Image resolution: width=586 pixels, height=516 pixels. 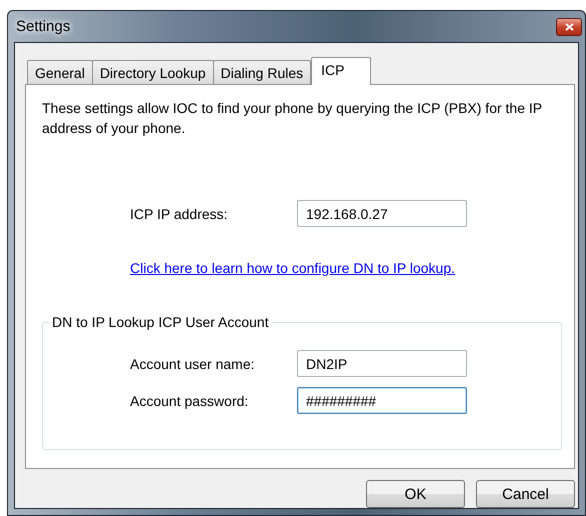 I want to click on tab: Directory Lookup, so click(x=153, y=72).